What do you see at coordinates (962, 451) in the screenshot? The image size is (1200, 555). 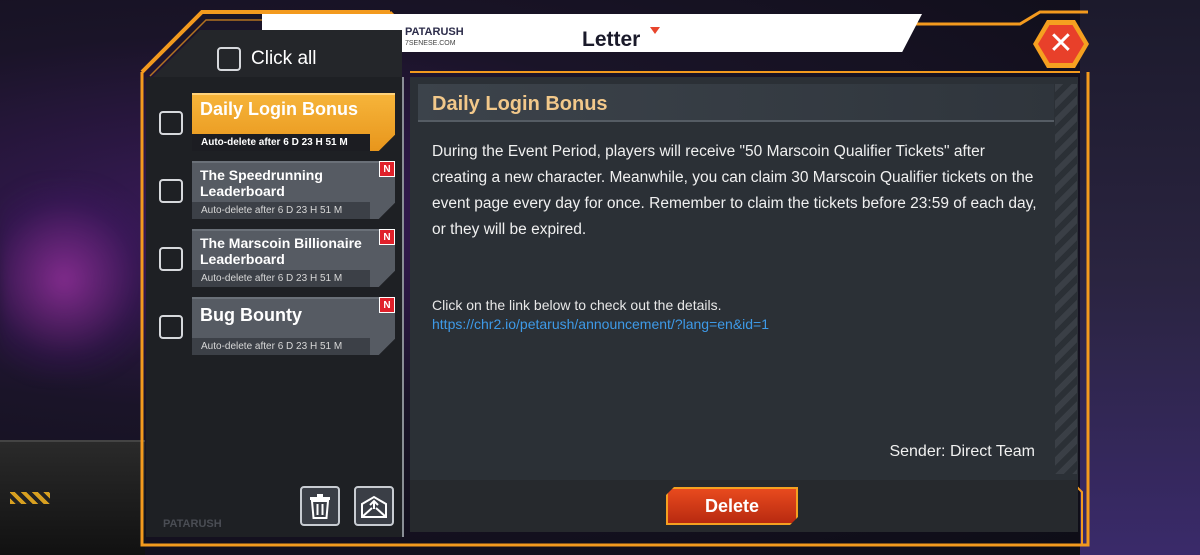 I see `message-sender: Sender: Direct Team` at bounding box center [962, 451].